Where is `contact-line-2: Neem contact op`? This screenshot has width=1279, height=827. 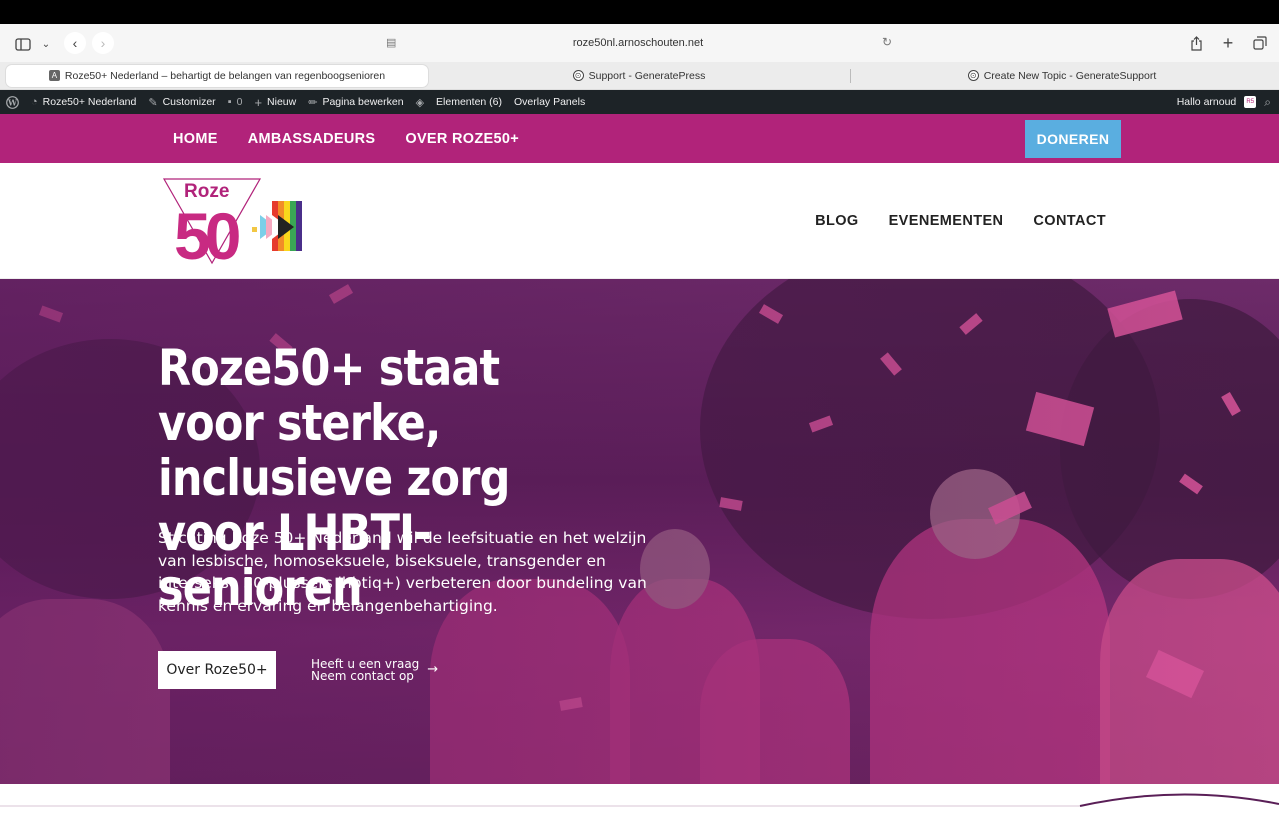
contact-line-2: Neem contact op is located at coordinates (362, 676).